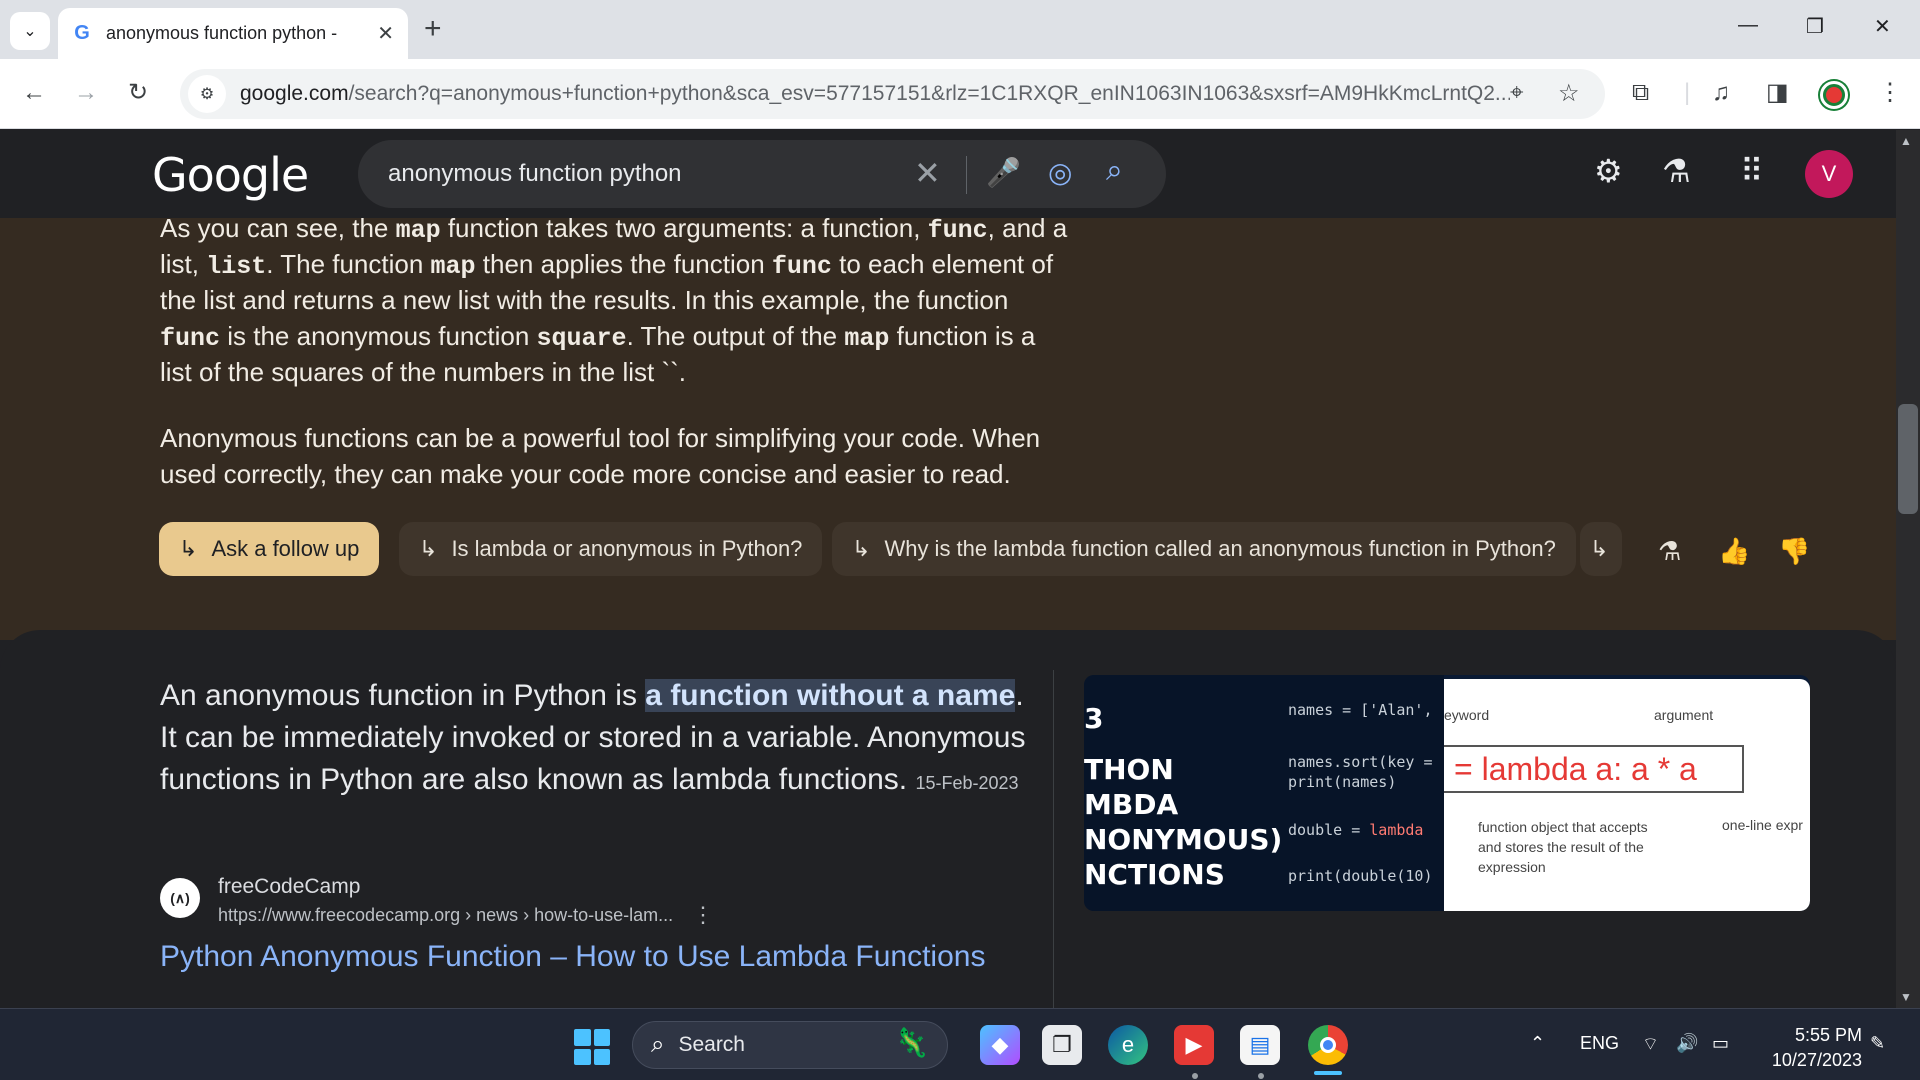 The height and width of the screenshot is (1080, 1920). Describe the element at coordinates (1721, 93) in the screenshot. I see `media-controls-icon: ♫` at that location.